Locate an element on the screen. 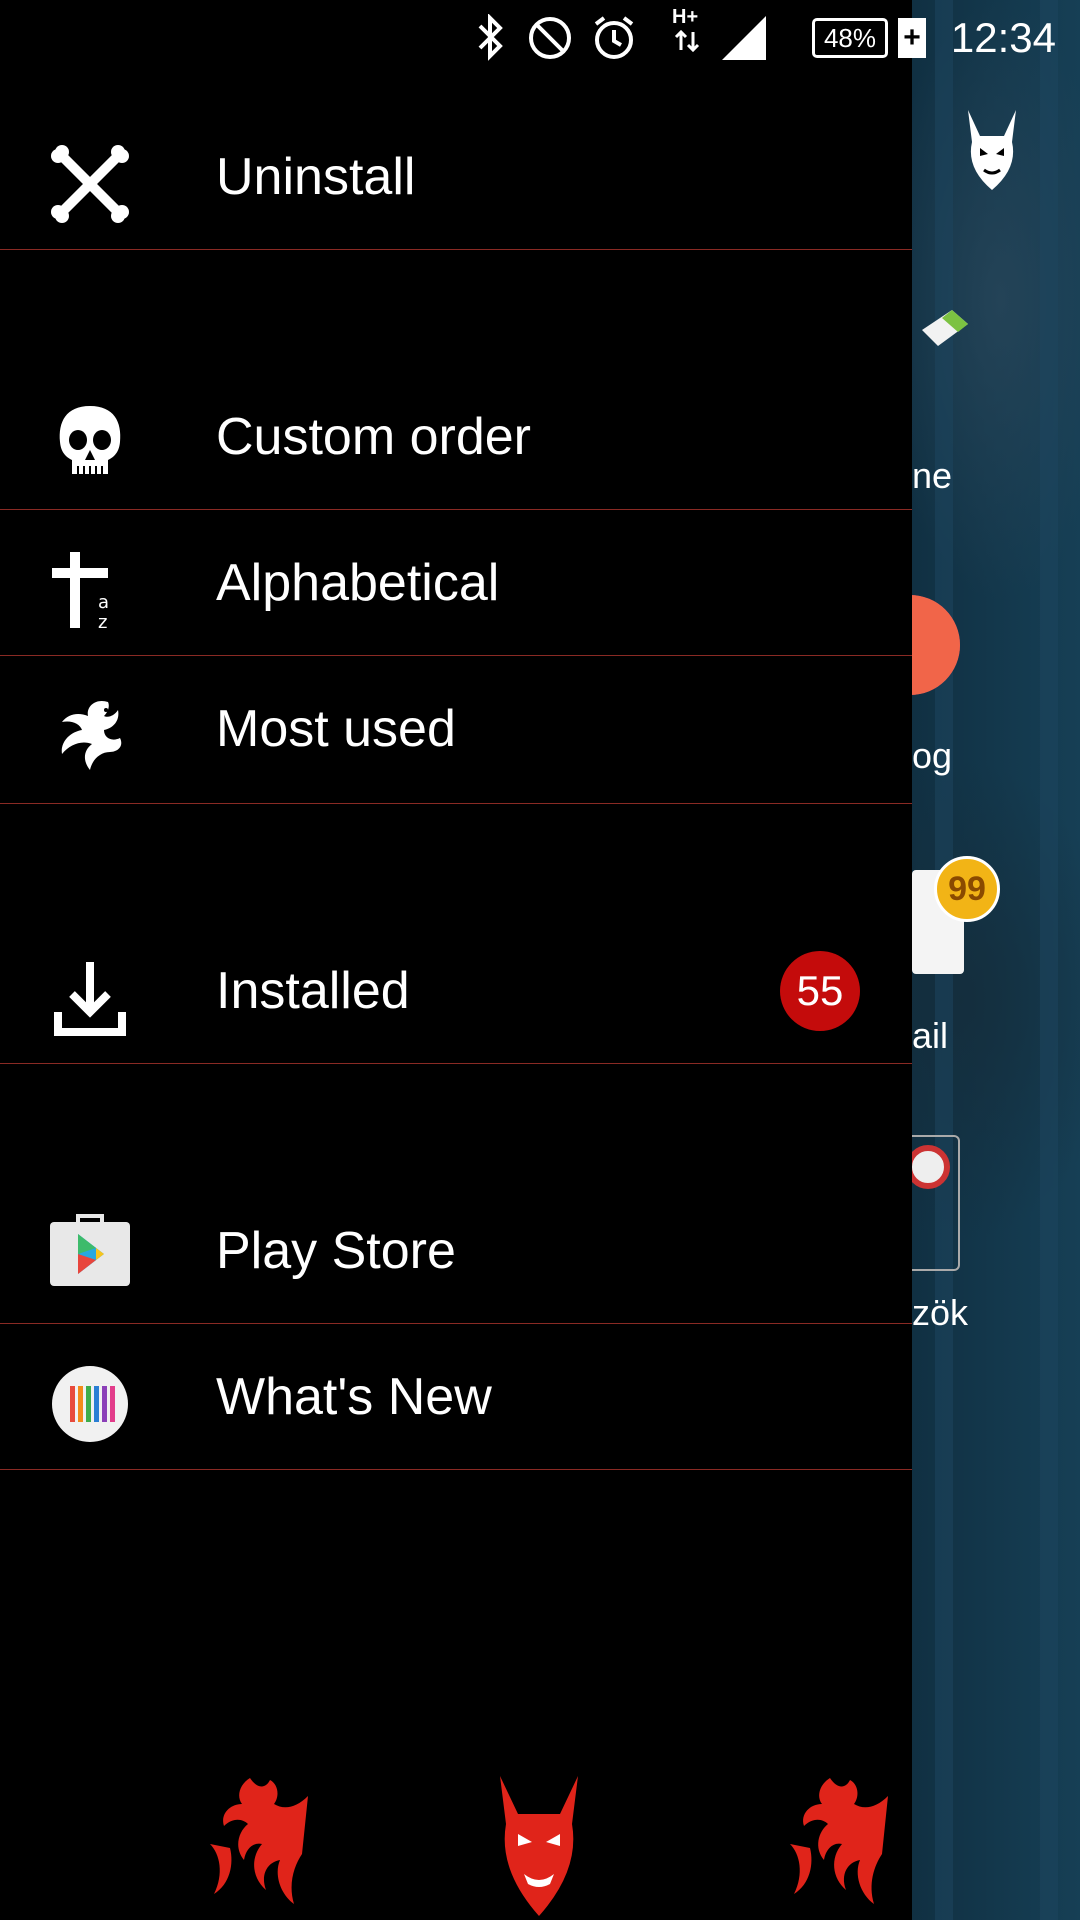 The image size is (1080, 1920). sort-alphabetical-item: a z Alphabetical is located at coordinates (456, 583).